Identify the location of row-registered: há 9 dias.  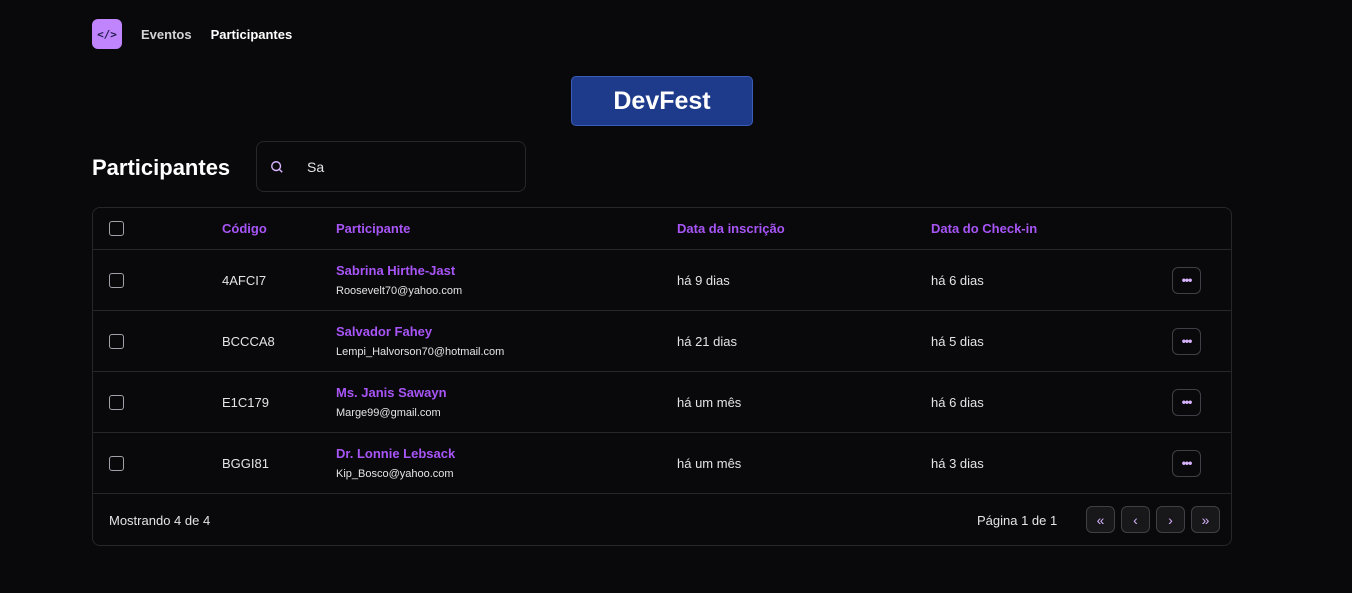
(703, 280).